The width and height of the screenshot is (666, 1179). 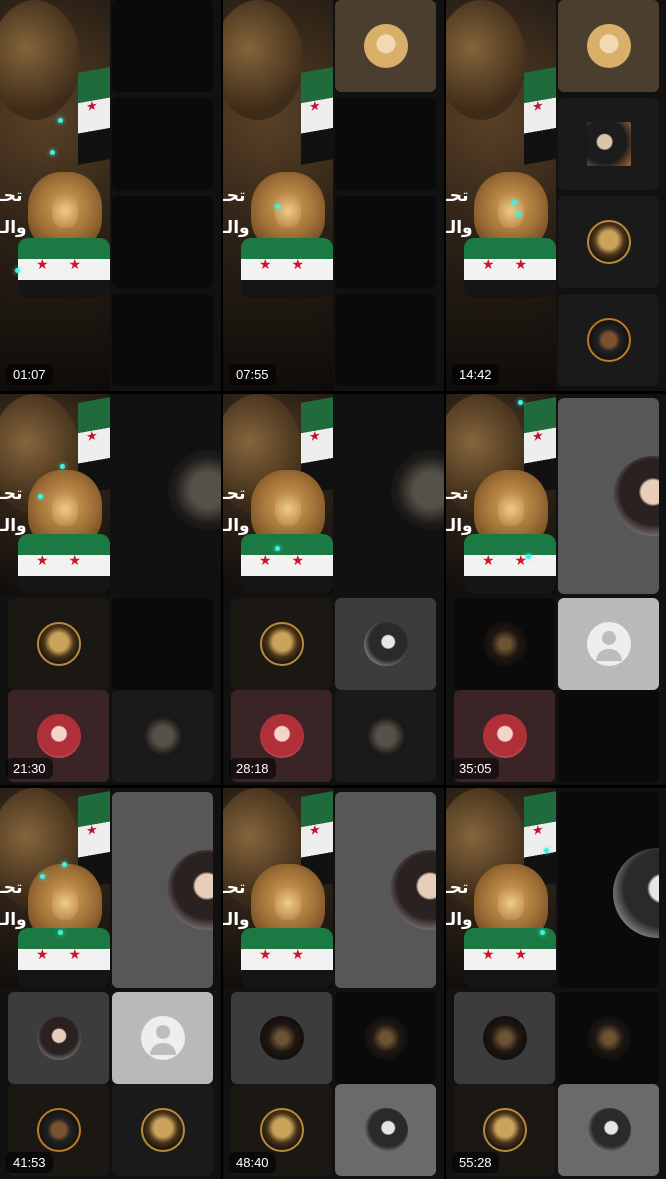 What do you see at coordinates (29, 768) in the screenshot?
I see `duration-label: 21:30` at bounding box center [29, 768].